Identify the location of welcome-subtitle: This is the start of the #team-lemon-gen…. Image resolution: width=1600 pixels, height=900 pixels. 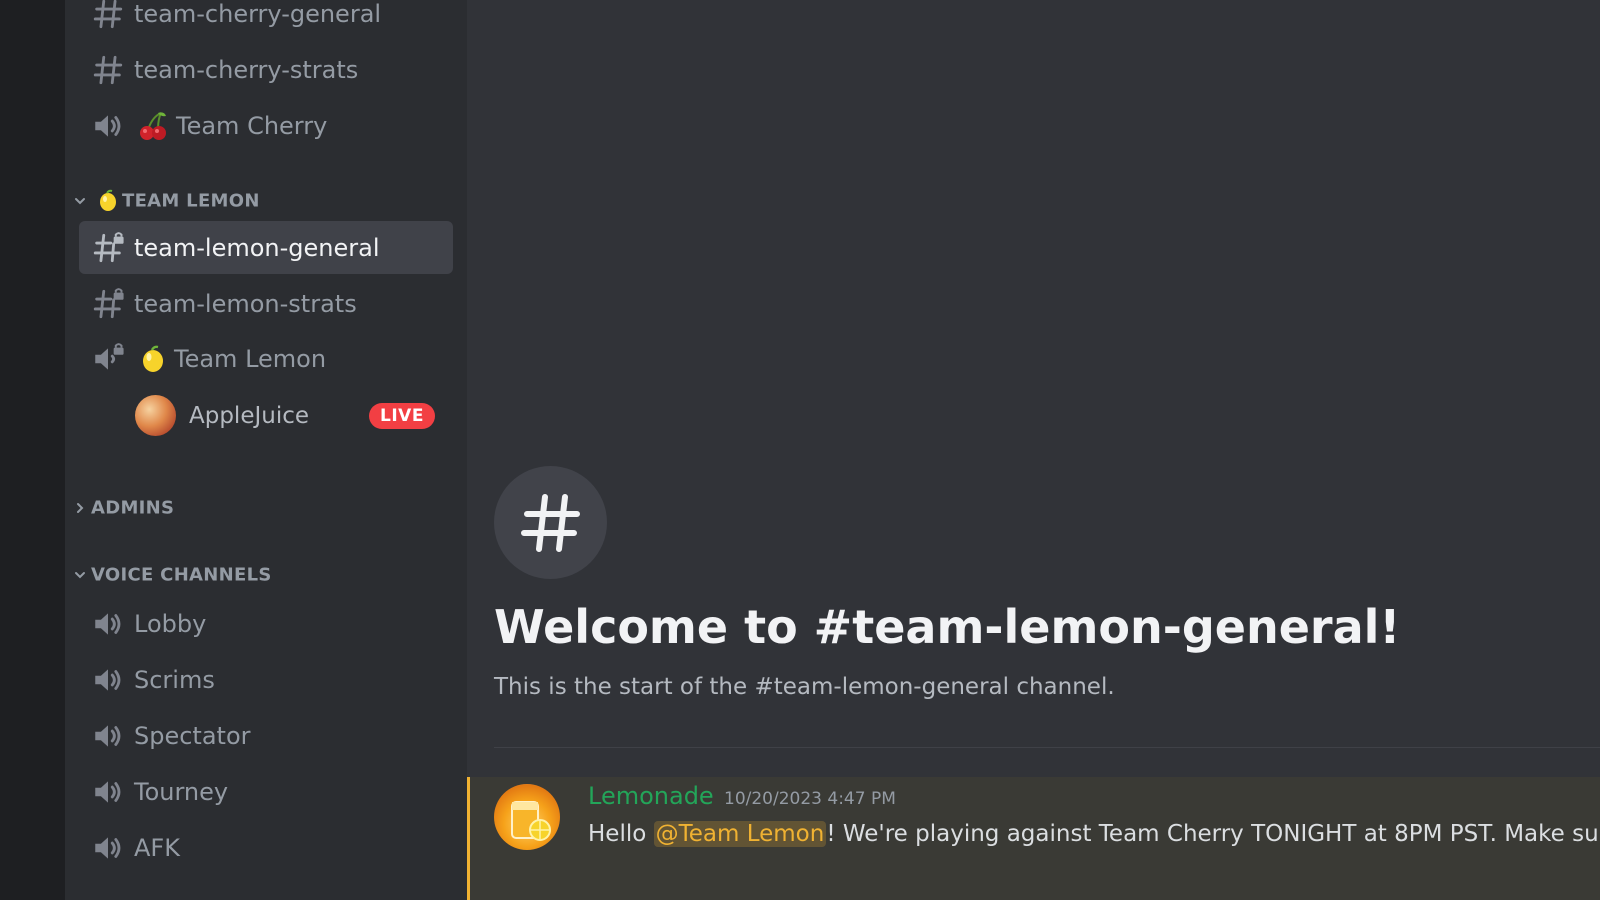
(804, 687).